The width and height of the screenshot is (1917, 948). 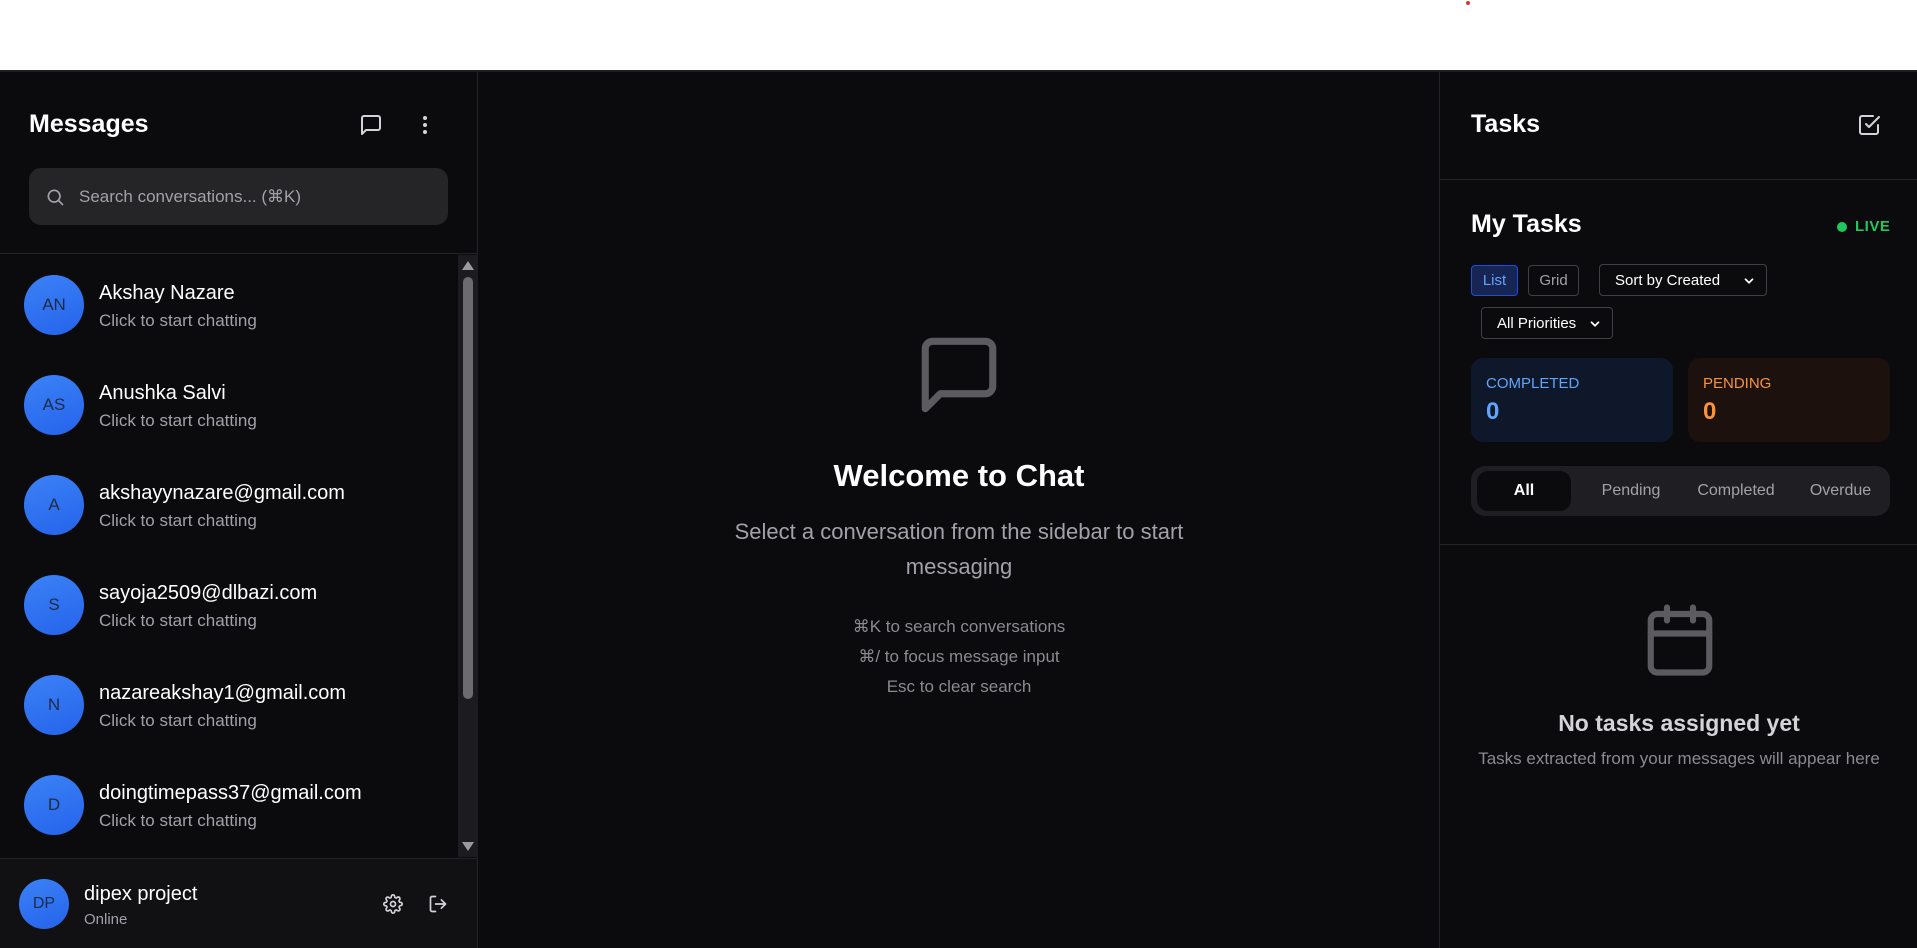 I want to click on user-avatar: DP, so click(x=44, y=904).